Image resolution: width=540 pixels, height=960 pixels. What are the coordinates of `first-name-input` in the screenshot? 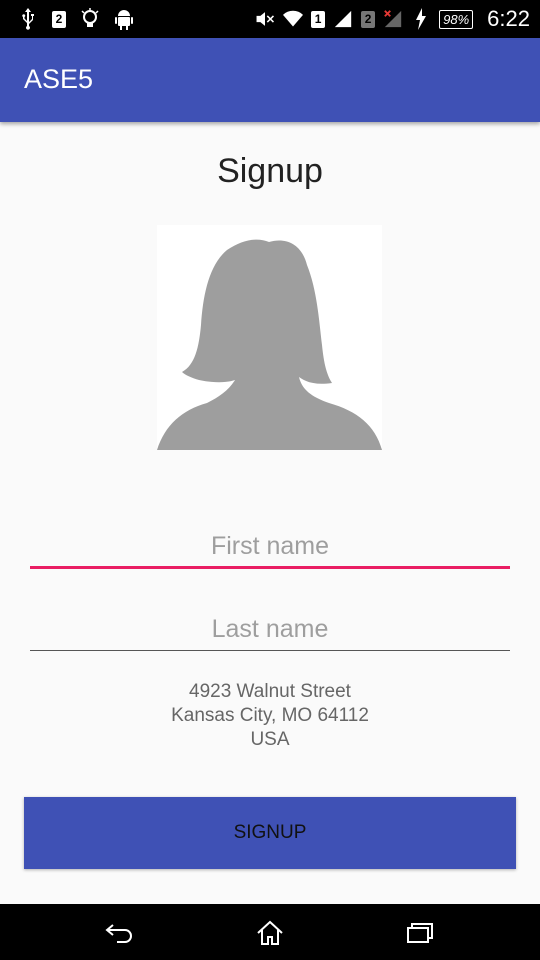 It's located at (270, 546).